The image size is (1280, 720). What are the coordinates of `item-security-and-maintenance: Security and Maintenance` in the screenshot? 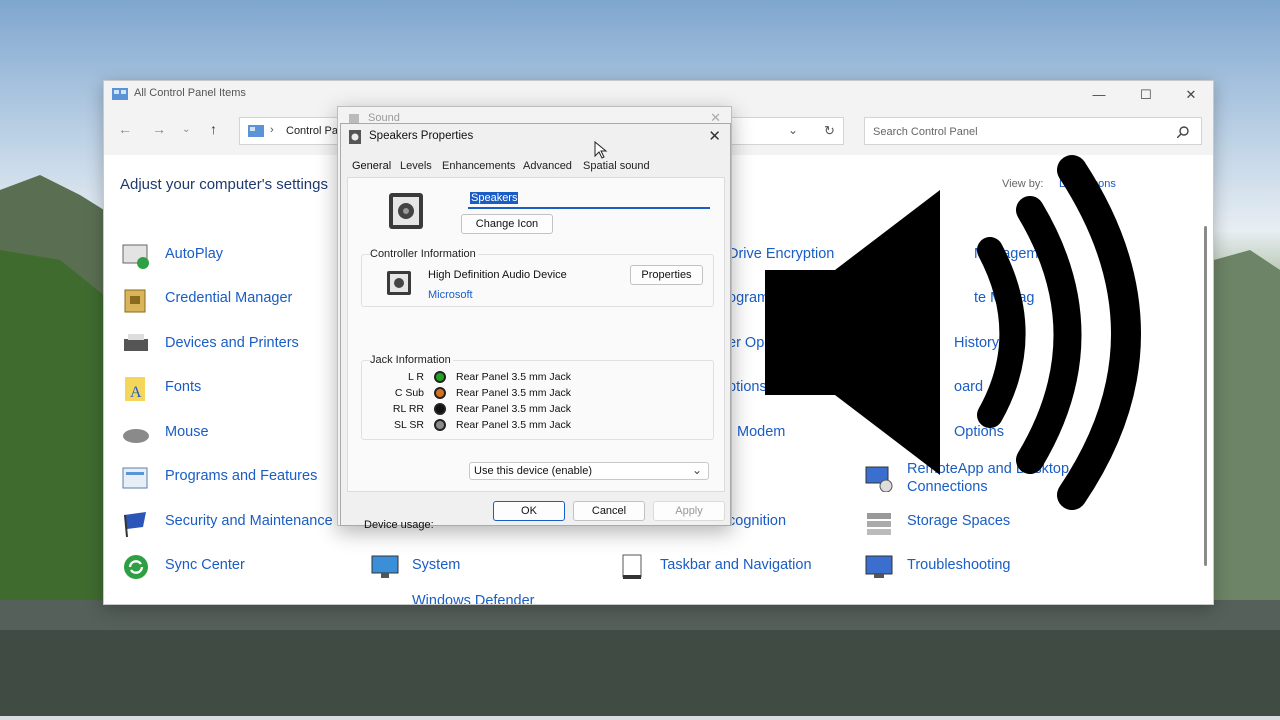 It's located at (249, 521).